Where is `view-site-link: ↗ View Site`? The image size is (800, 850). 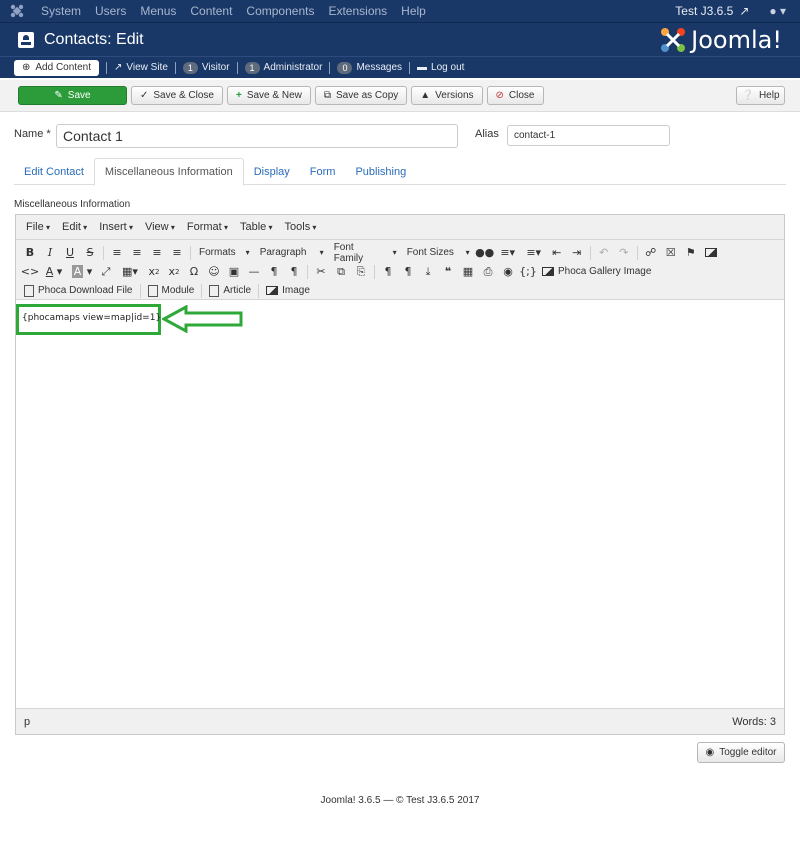
view-site-link: ↗ View Site is located at coordinates (141, 67).